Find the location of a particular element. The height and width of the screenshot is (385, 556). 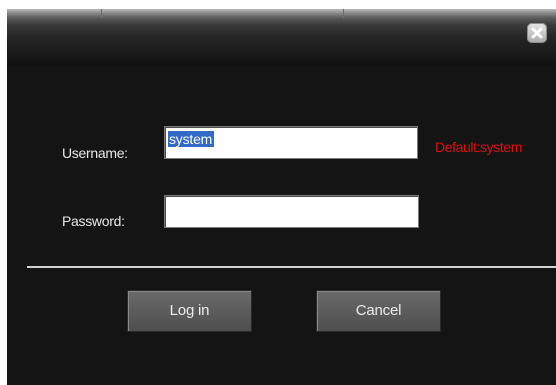

password-field is located at coordinates (291, 211).